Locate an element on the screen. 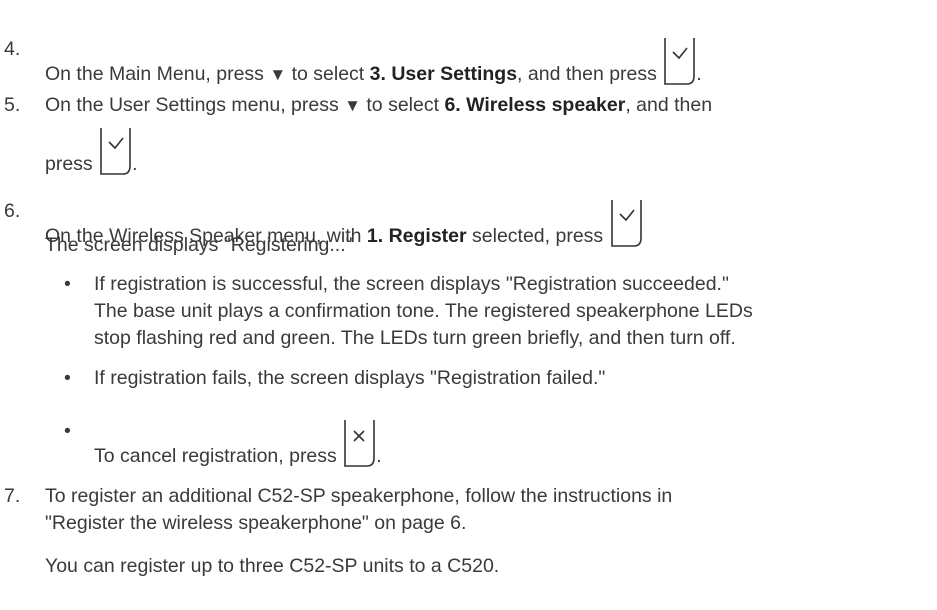 The width and height of the screenshot is (937, 610). step-number: 4. is located at coordinates (12, 49).